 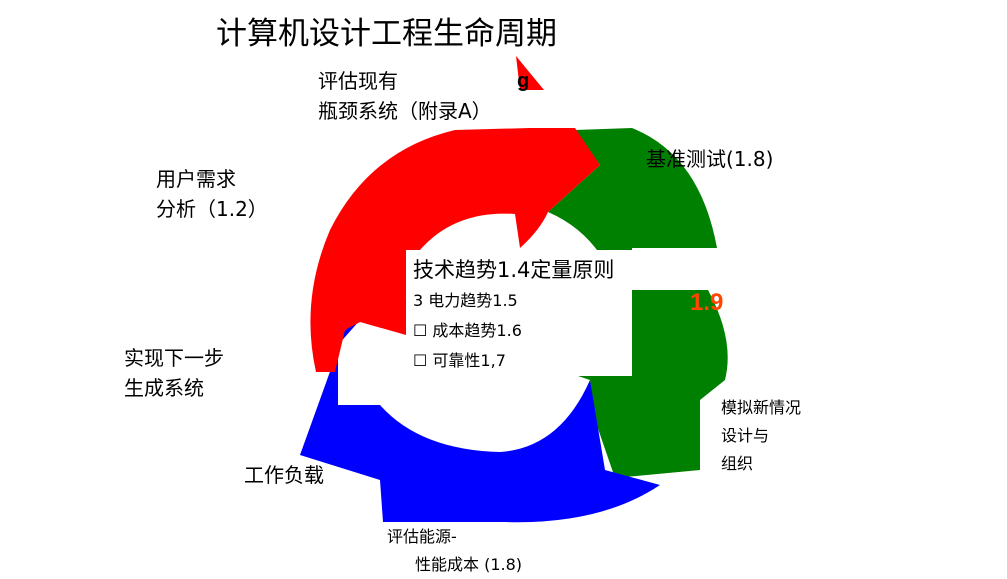 I want to click on label-workload: 工作负载, so click(x=284, y=475).